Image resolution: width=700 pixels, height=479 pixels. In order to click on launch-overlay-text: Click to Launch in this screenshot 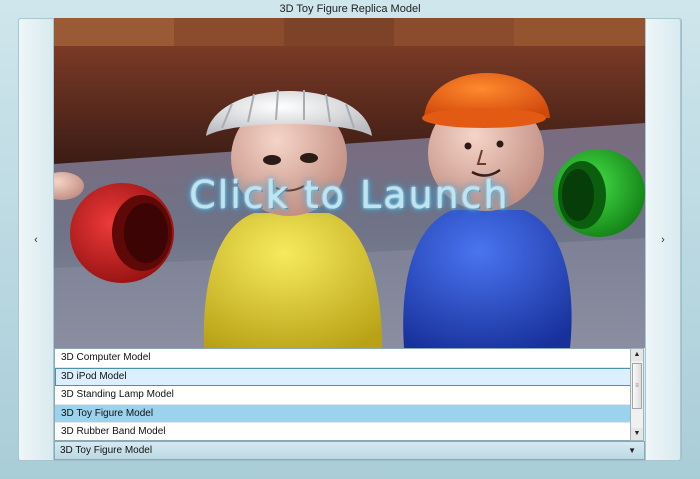, I will do `click(349, 203)`.